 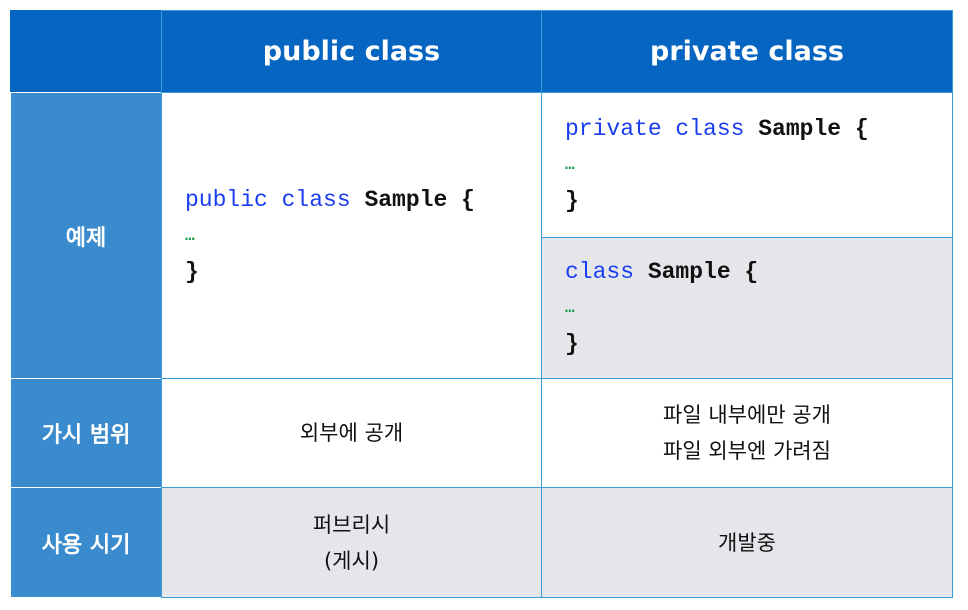 What do you see at coordinates (747, 433) in the screenshot?
I see `private-visibility-cell: 파일 내부에만 공개파일 외부엔 가려짐` at bounding box center [747, 433].